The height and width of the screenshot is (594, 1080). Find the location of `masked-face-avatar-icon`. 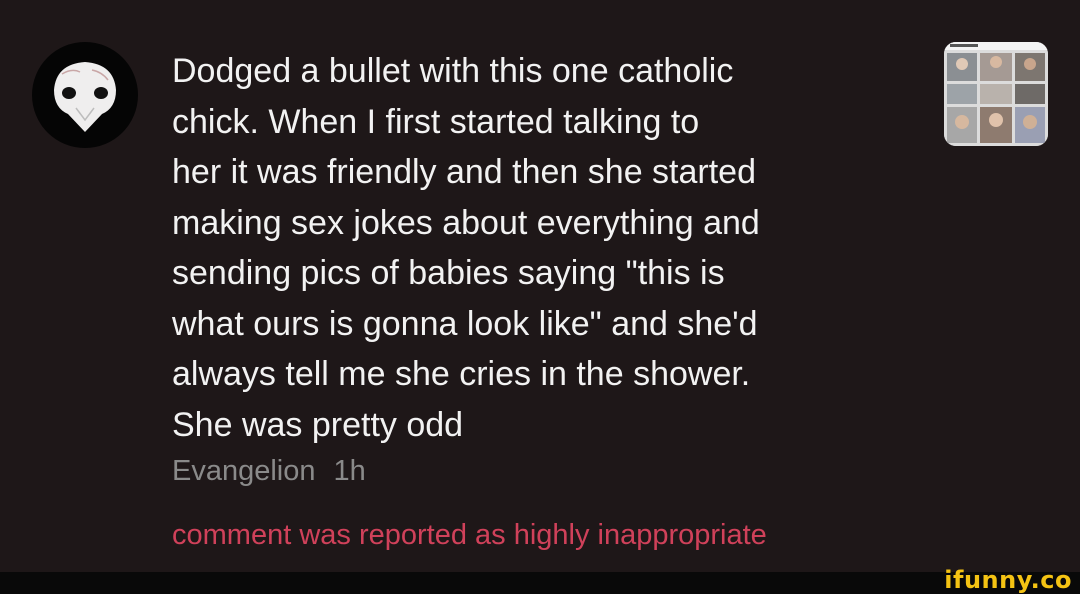

masked-face-avatar-icon is located at coordinates (85, 97).